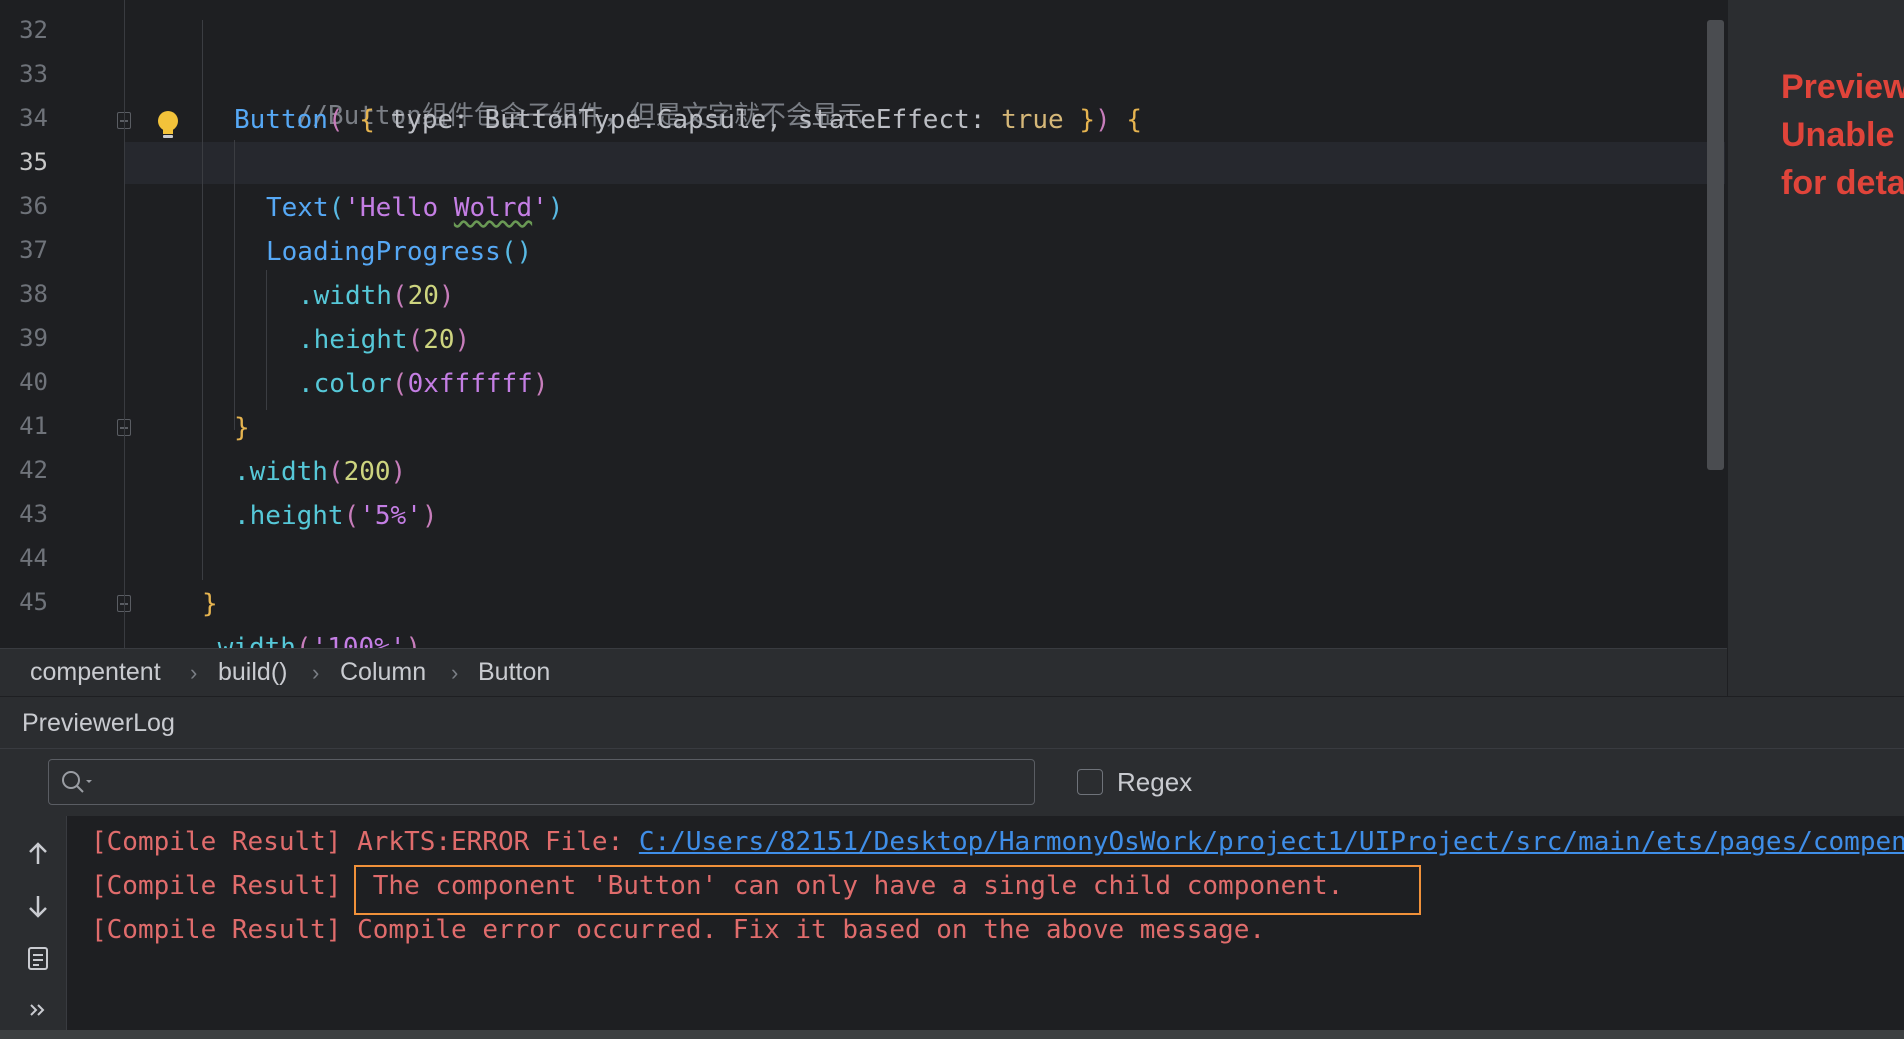 The height and width of the screenshot is (1039, 1904). I want to click on token: ButtonType, so click(563, 120).